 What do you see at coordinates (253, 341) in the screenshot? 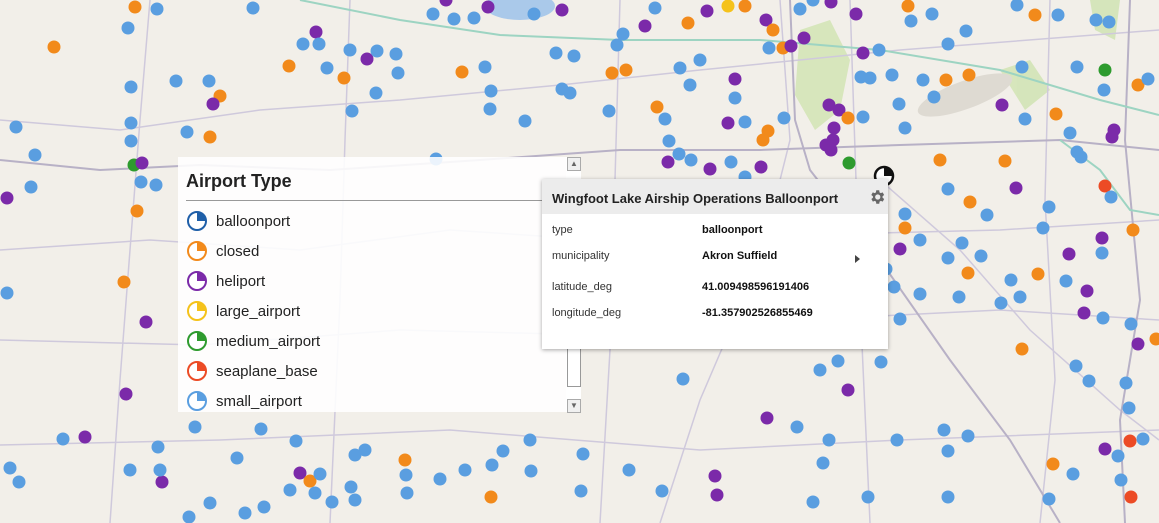
I see `legend-item-medium-airport: medium_airport` at bounding box center [253, 341].